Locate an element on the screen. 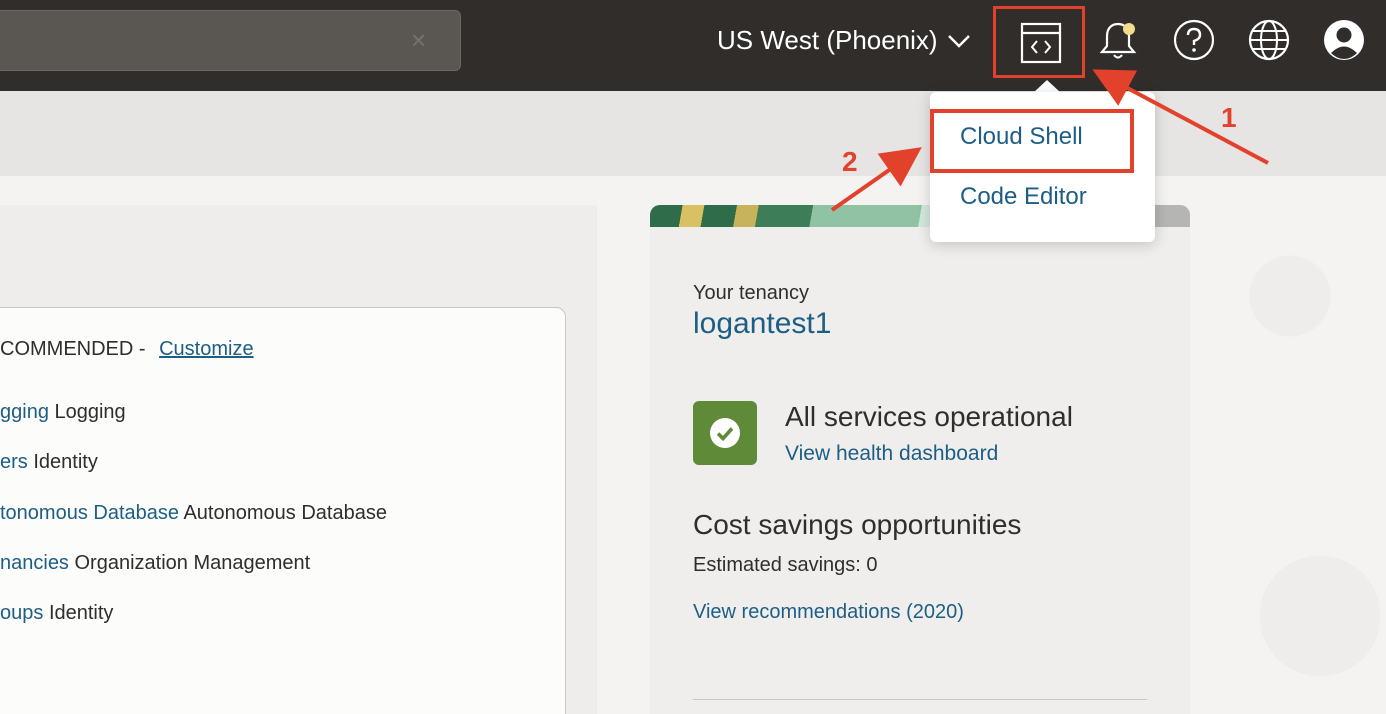 The width and height of the screenshot is (1386, 714). developer-tools-button is located at coordinates (1039, 42).